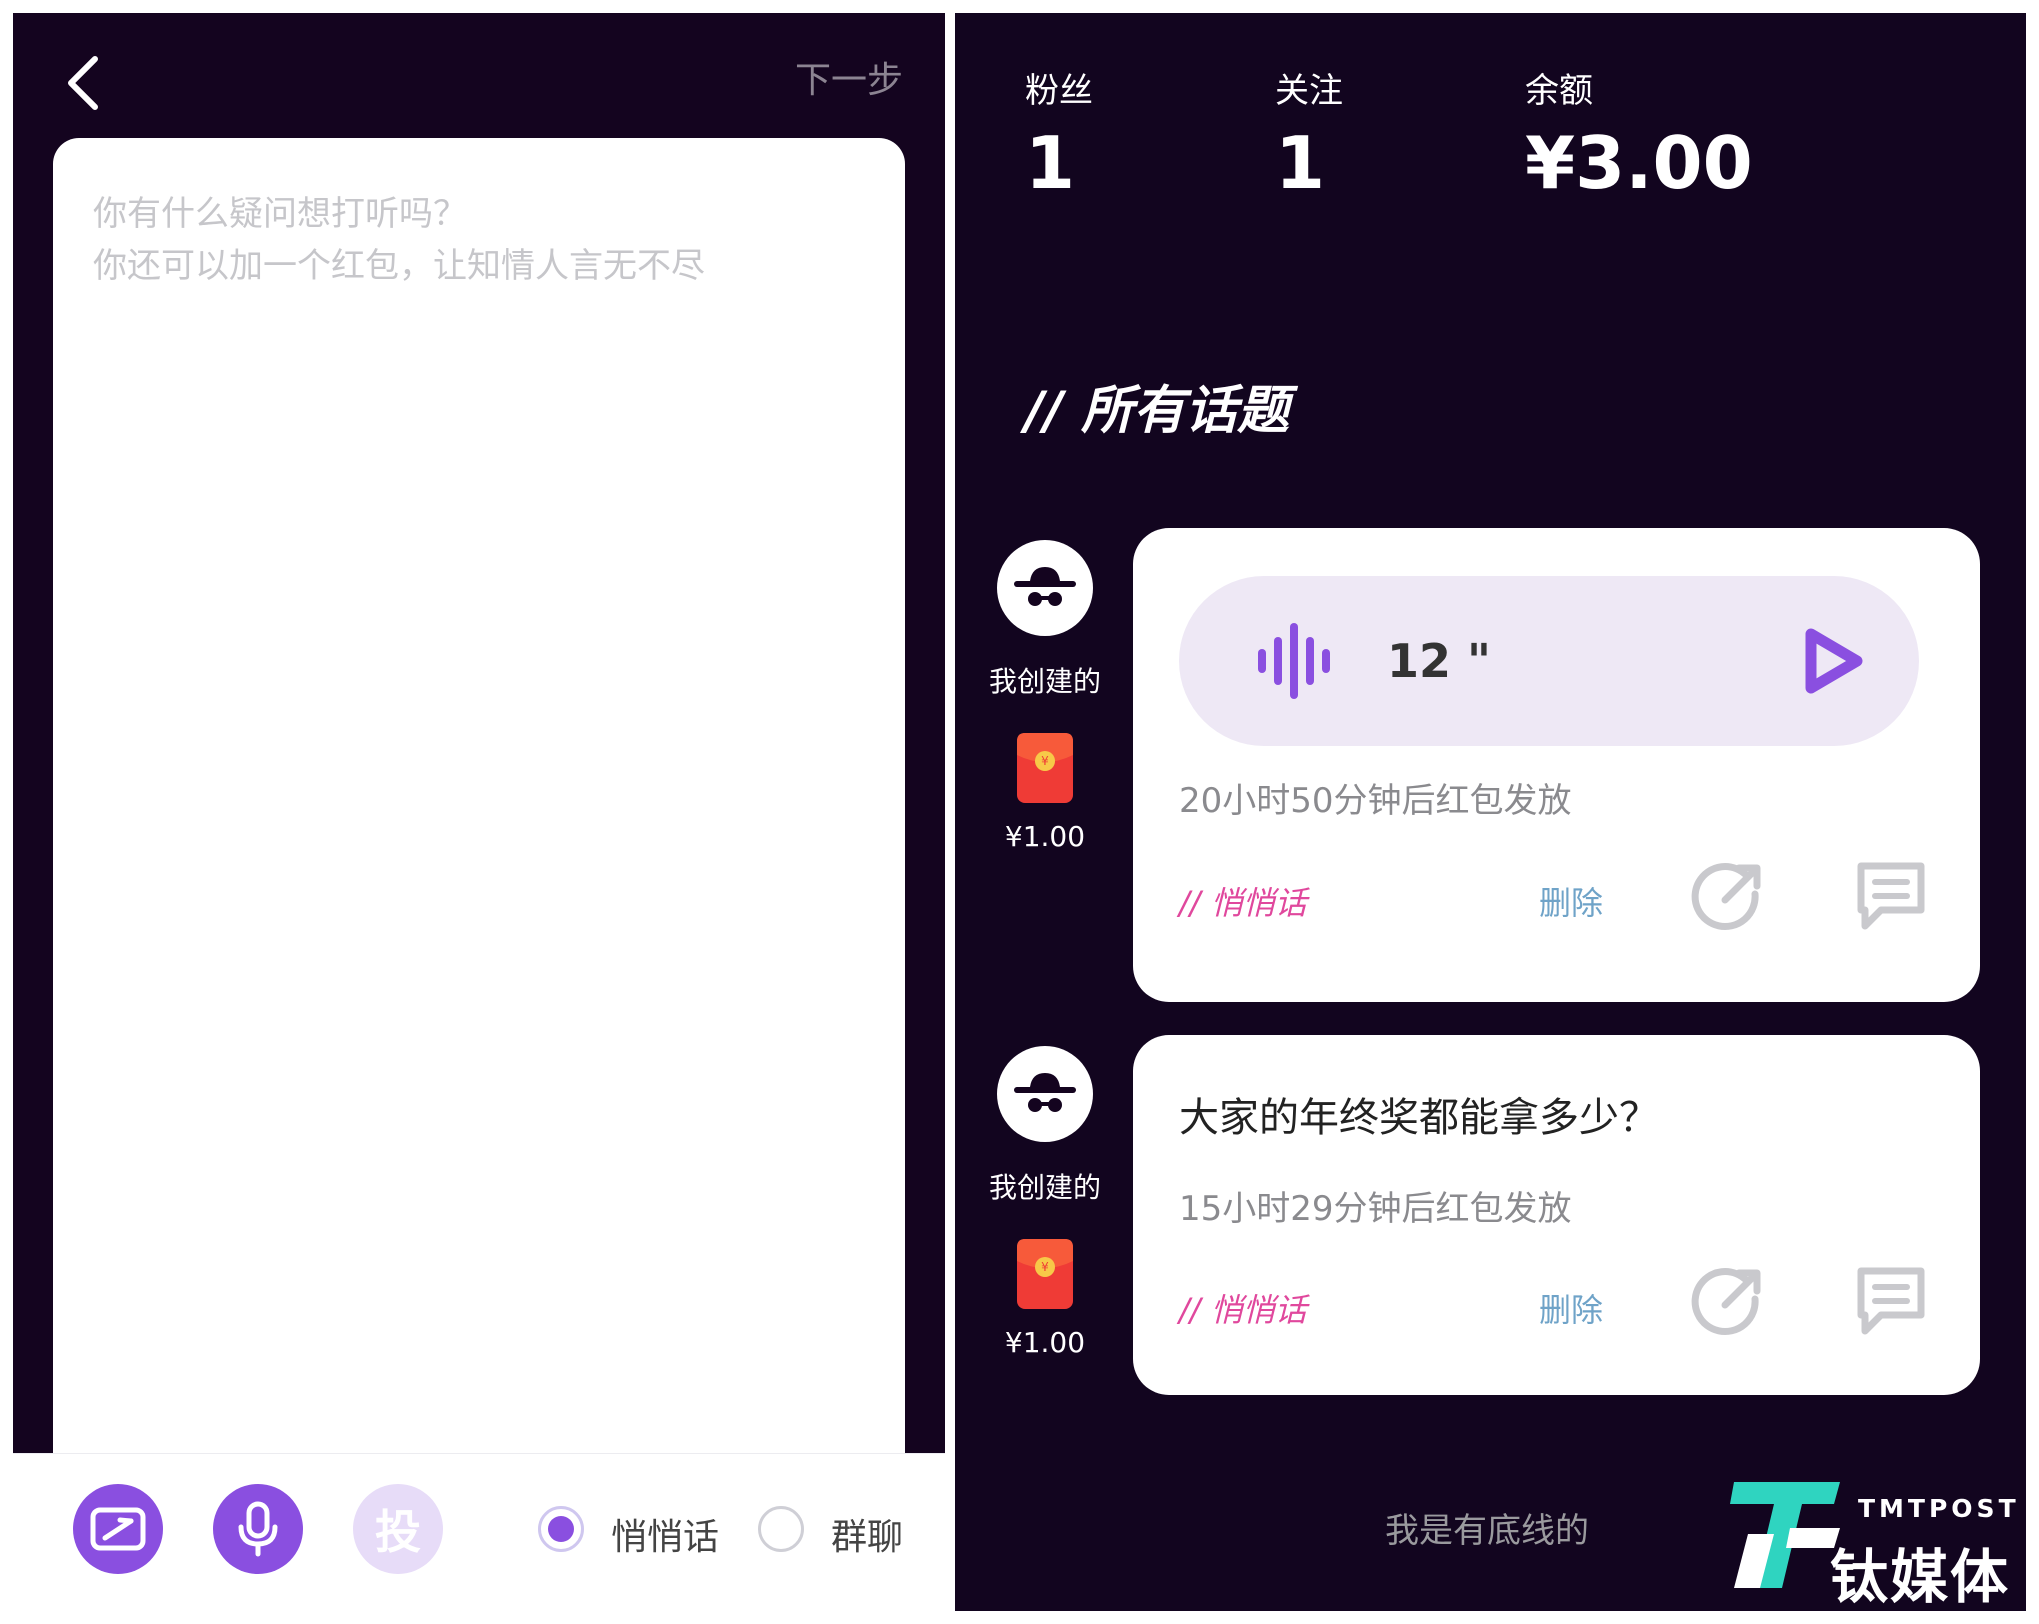  I want to click on image-icon, so click(118, 1529).